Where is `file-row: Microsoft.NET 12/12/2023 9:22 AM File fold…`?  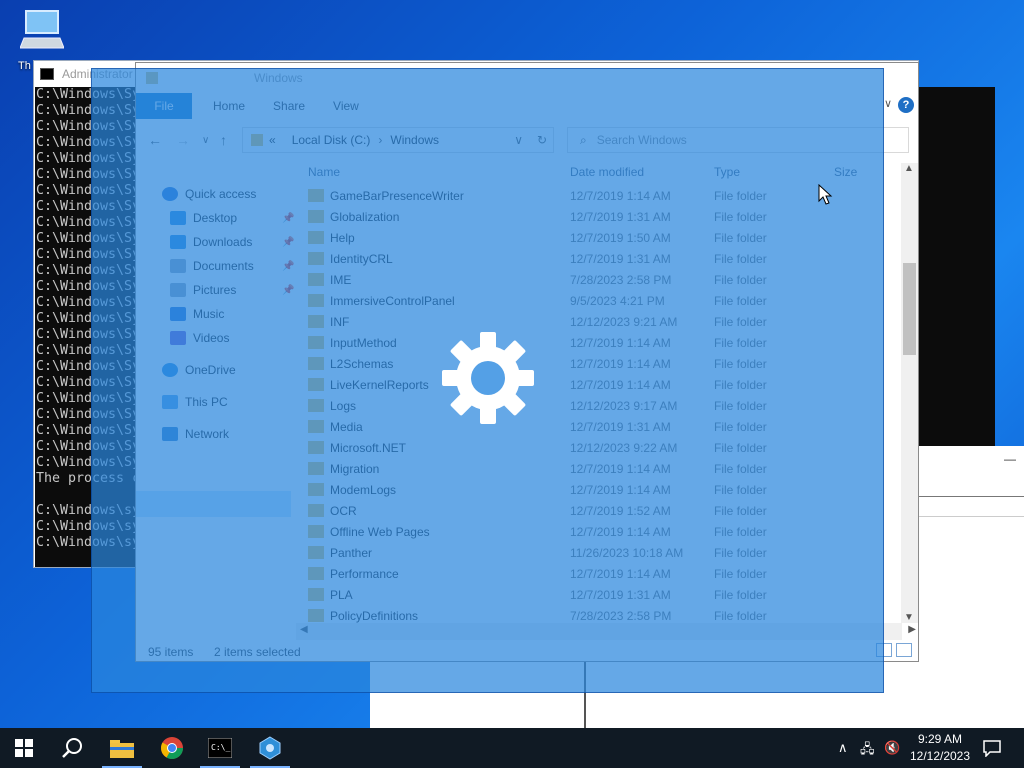
file-row: Microsoft.NET 12/12/2023 9:22 AM File fold… is located at coordinates (601, 447).